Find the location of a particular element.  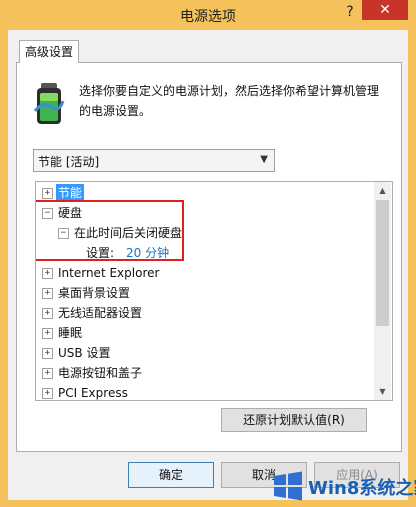

plan-select-value: 节能 [活动] is located at coordinates (69, 162).